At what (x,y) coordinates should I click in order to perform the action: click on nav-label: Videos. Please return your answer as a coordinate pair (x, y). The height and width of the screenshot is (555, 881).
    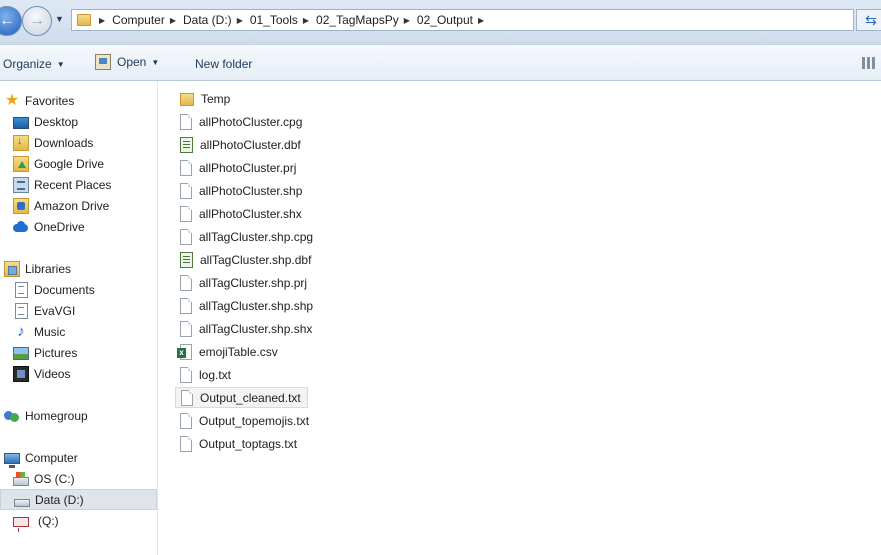
    Looking at the image, I should click on (52, 373).